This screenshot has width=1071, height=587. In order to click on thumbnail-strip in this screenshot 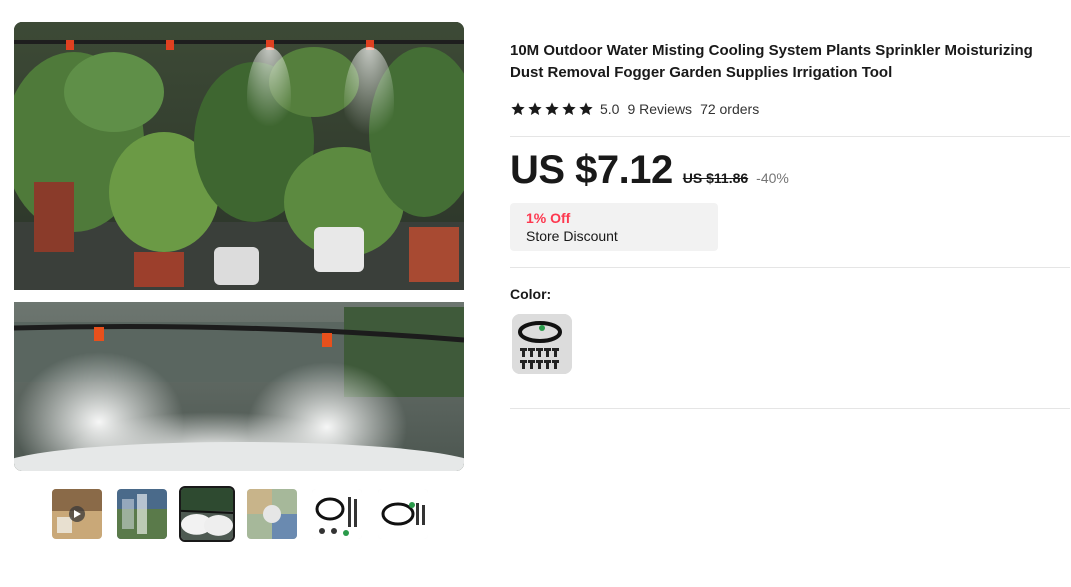, I will do `click(247, 514)`.